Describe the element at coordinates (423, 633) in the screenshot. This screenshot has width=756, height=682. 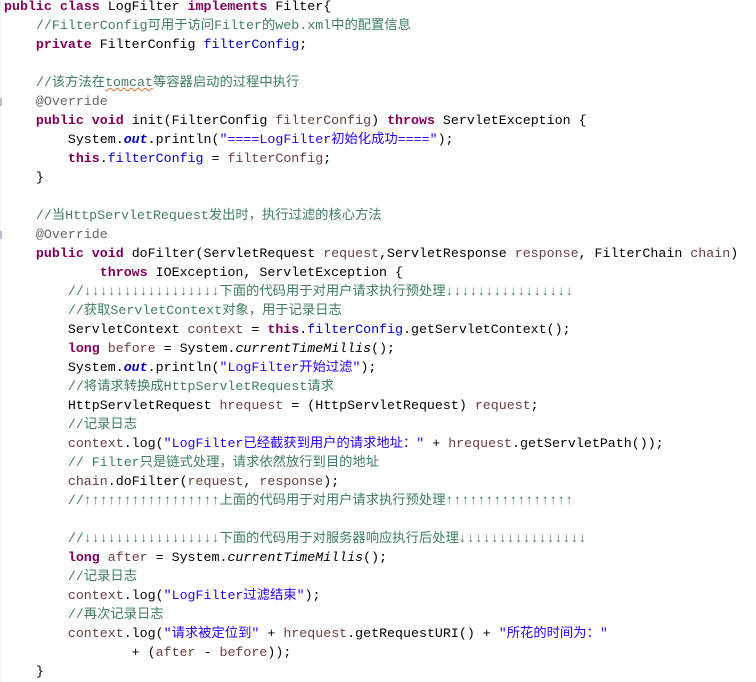
I see `code-token: .getRequestURI() +` at that location.